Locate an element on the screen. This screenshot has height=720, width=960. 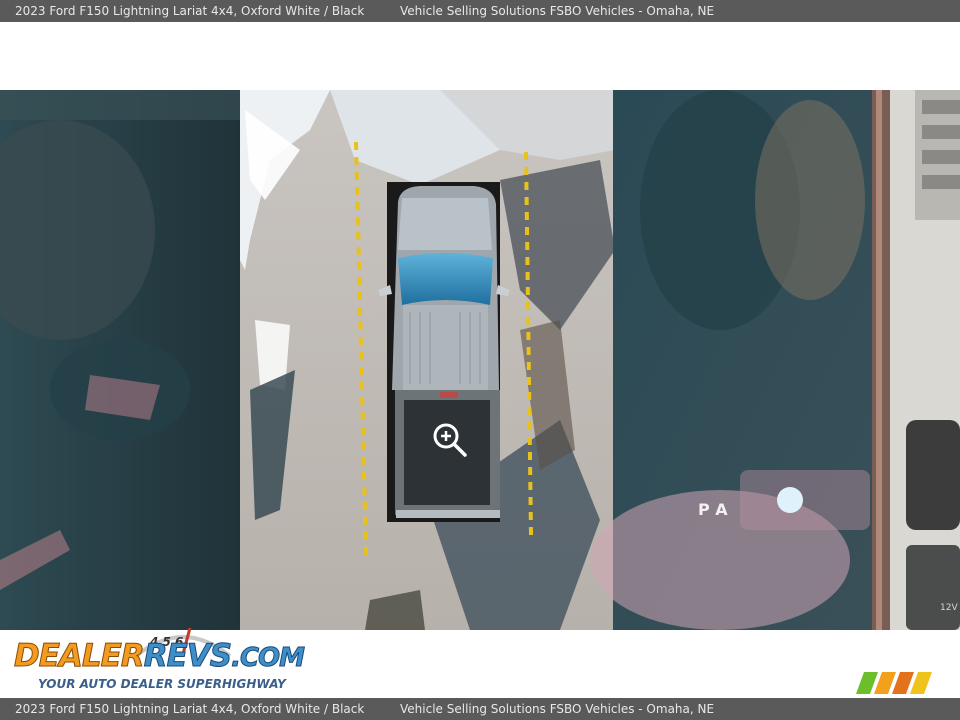
logo-com-text: .COM is located at coordinates (268, 658).